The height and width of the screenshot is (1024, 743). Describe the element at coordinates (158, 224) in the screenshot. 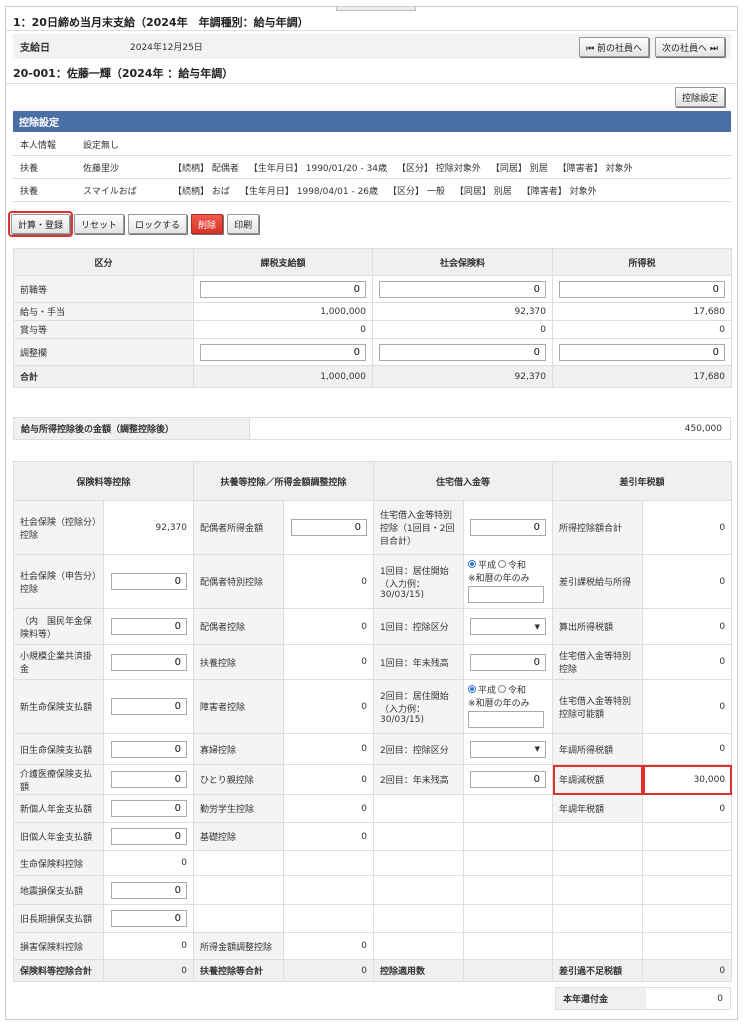

I see `lock-button: ロックする` at that location.